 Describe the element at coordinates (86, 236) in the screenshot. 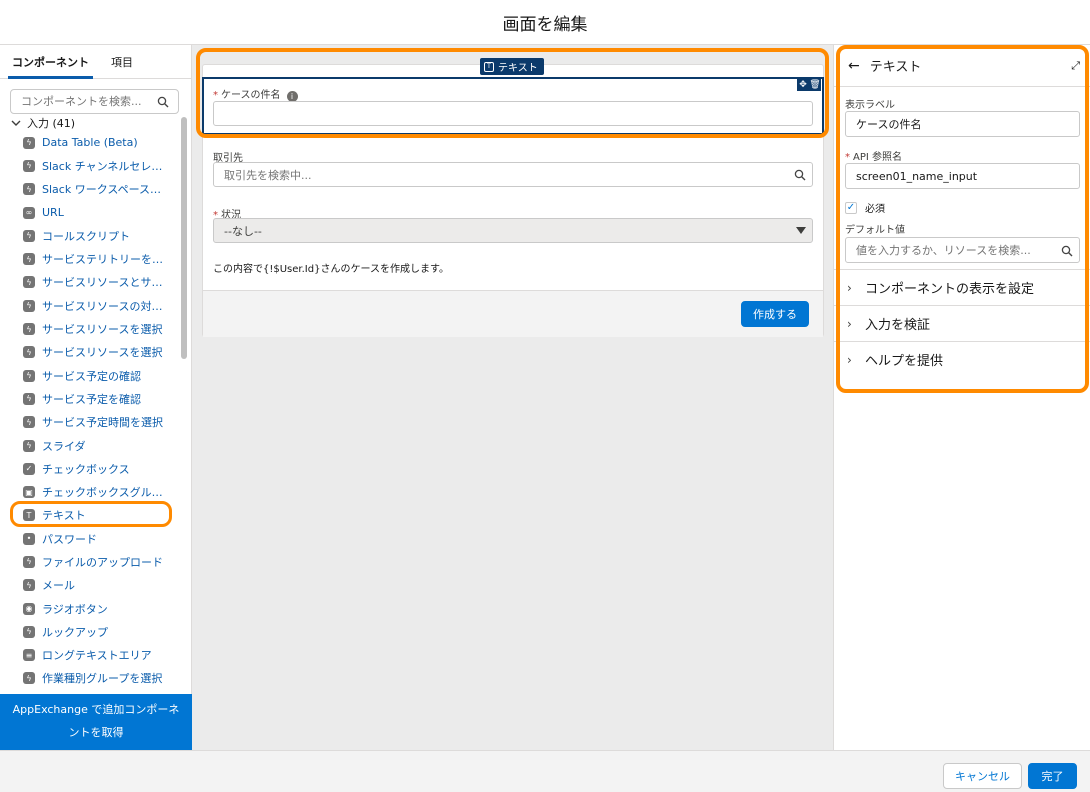

I see `component-item-label: コールスクリプト` at that location.